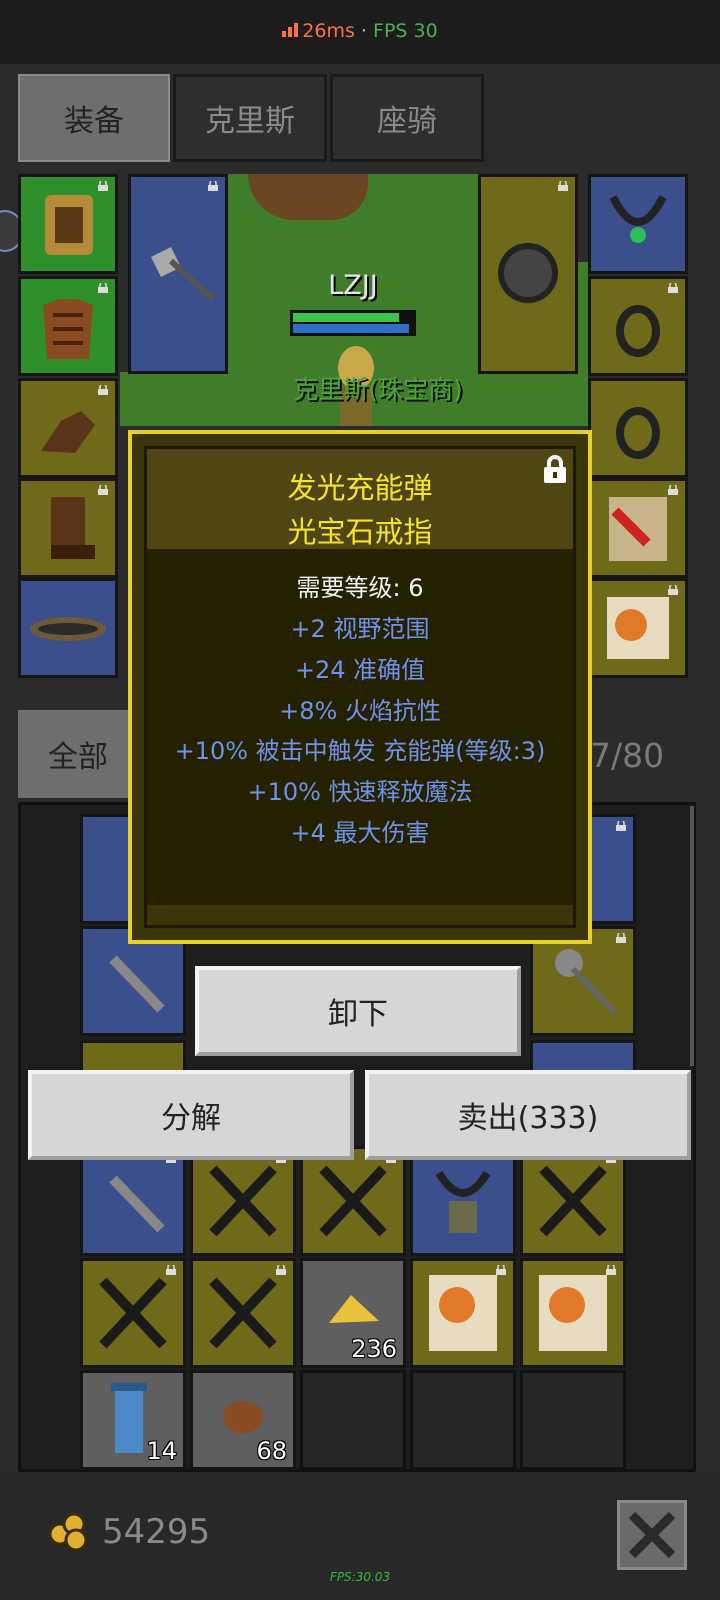 Image resolution: width=720 pixels, height=1600 pixels. What do you see at coordinates (360, 629) in the screenshot?
I see `item-stat: +2 视野范围` at bounding box center [360, 629].